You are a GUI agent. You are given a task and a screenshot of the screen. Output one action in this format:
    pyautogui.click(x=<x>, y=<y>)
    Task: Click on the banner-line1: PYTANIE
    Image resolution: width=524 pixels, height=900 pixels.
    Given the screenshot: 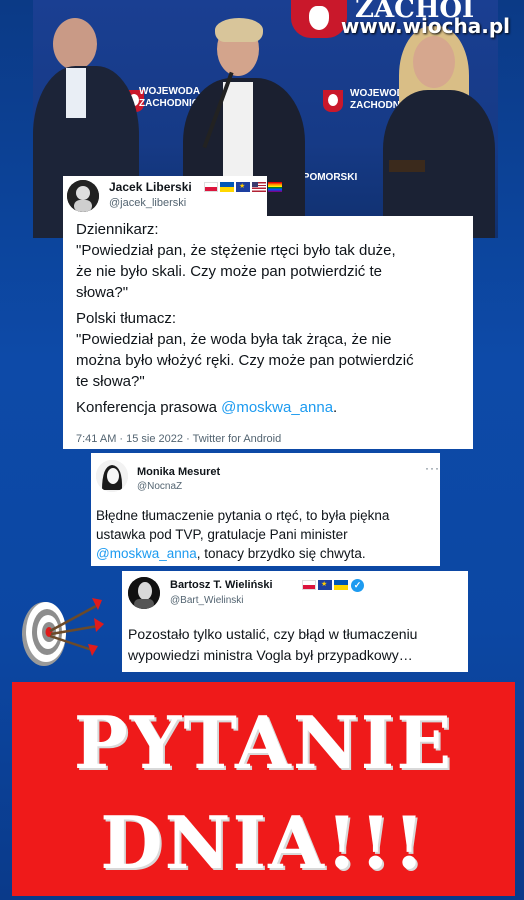 What is the action you would take?
    pyautogui.click(x=263, y=742)
    